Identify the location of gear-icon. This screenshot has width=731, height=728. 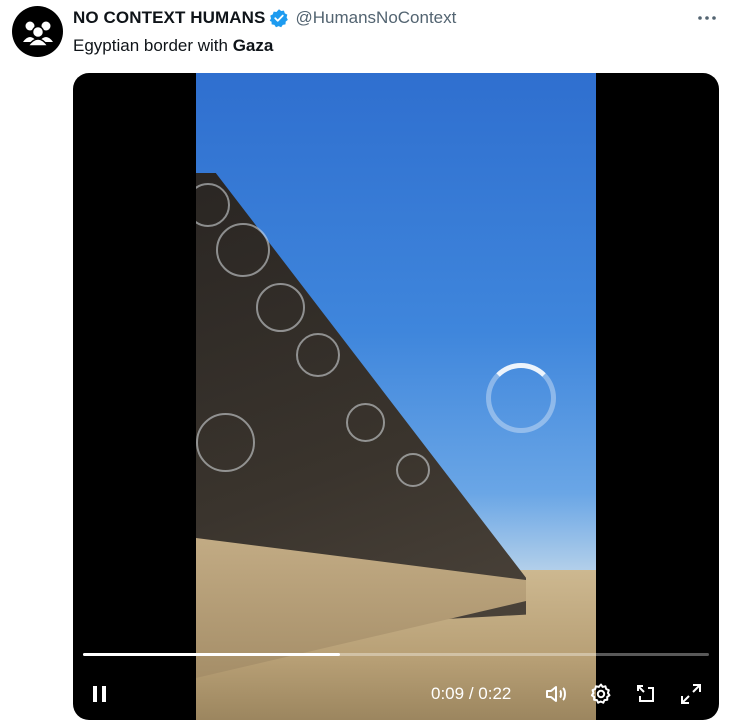
(601, 694).